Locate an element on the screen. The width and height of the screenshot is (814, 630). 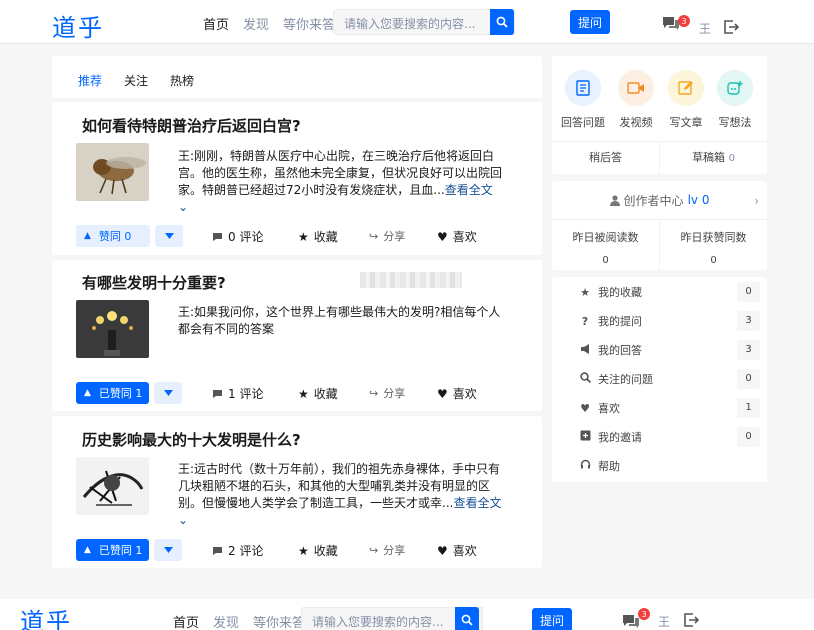
comment-count: 1 评论 is located at coordinates (246, 394).